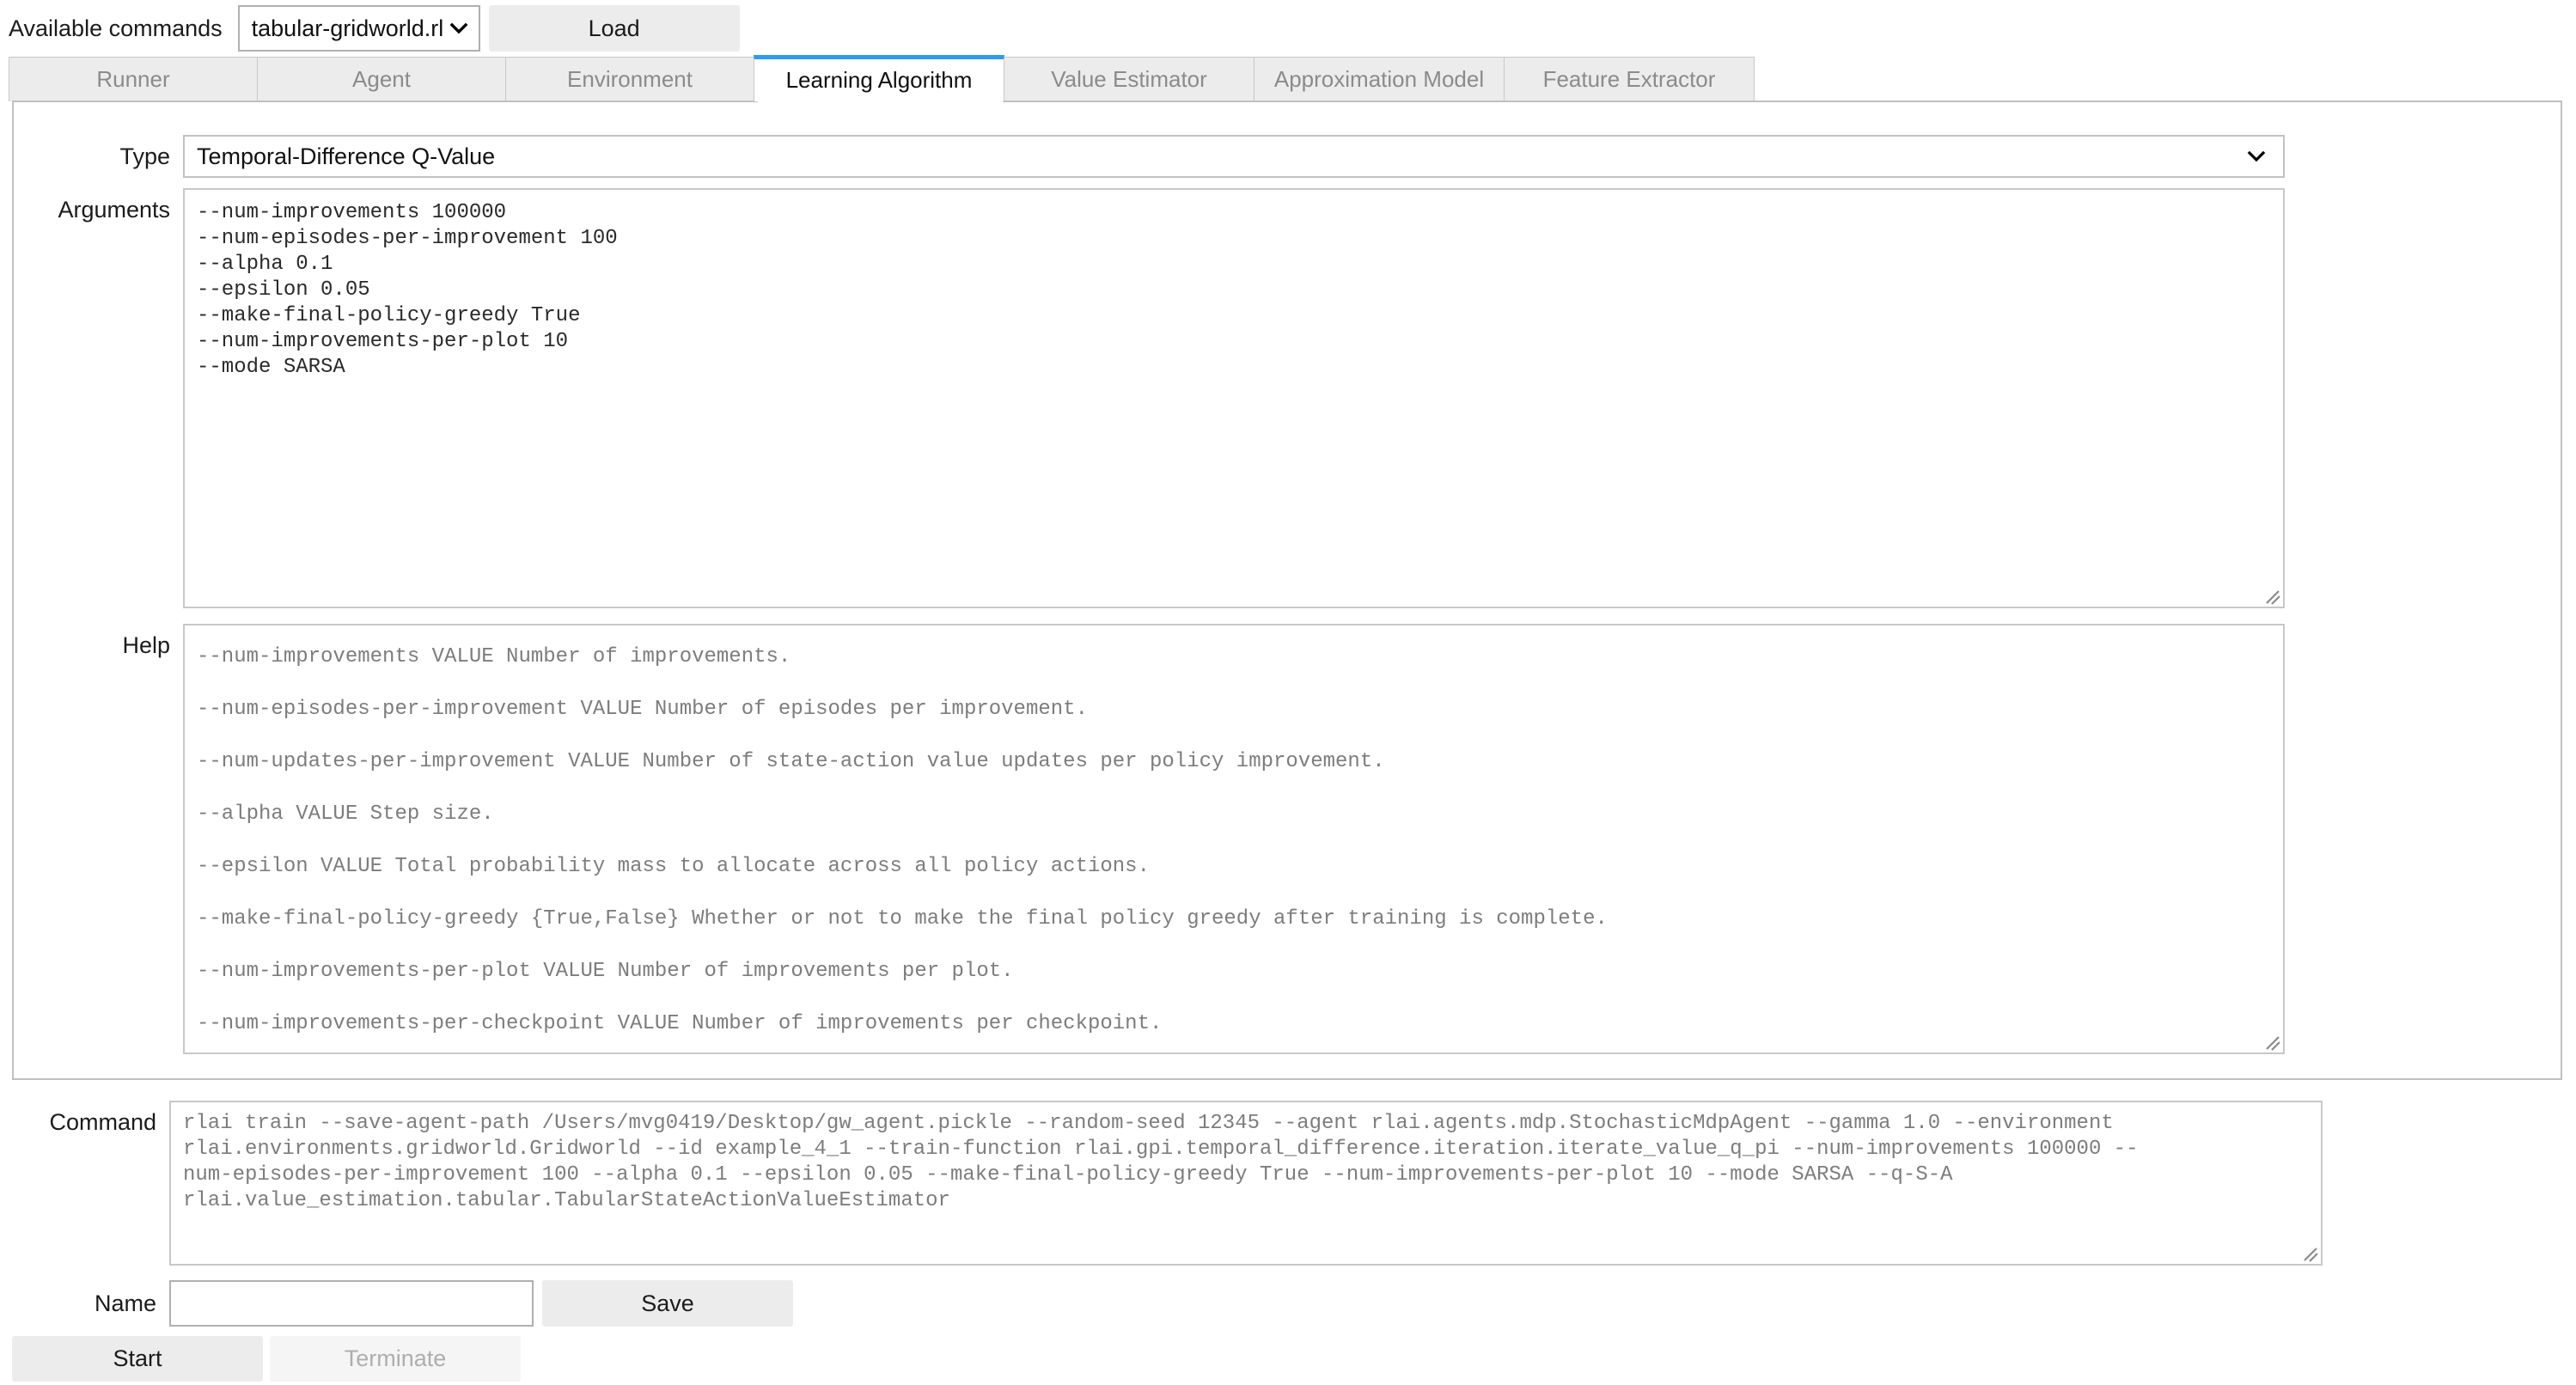 The width and height of the screenshot is (2576, 1385). I want to click on type-select: Temporal-Difference Q-Value, so click(1234, 157).